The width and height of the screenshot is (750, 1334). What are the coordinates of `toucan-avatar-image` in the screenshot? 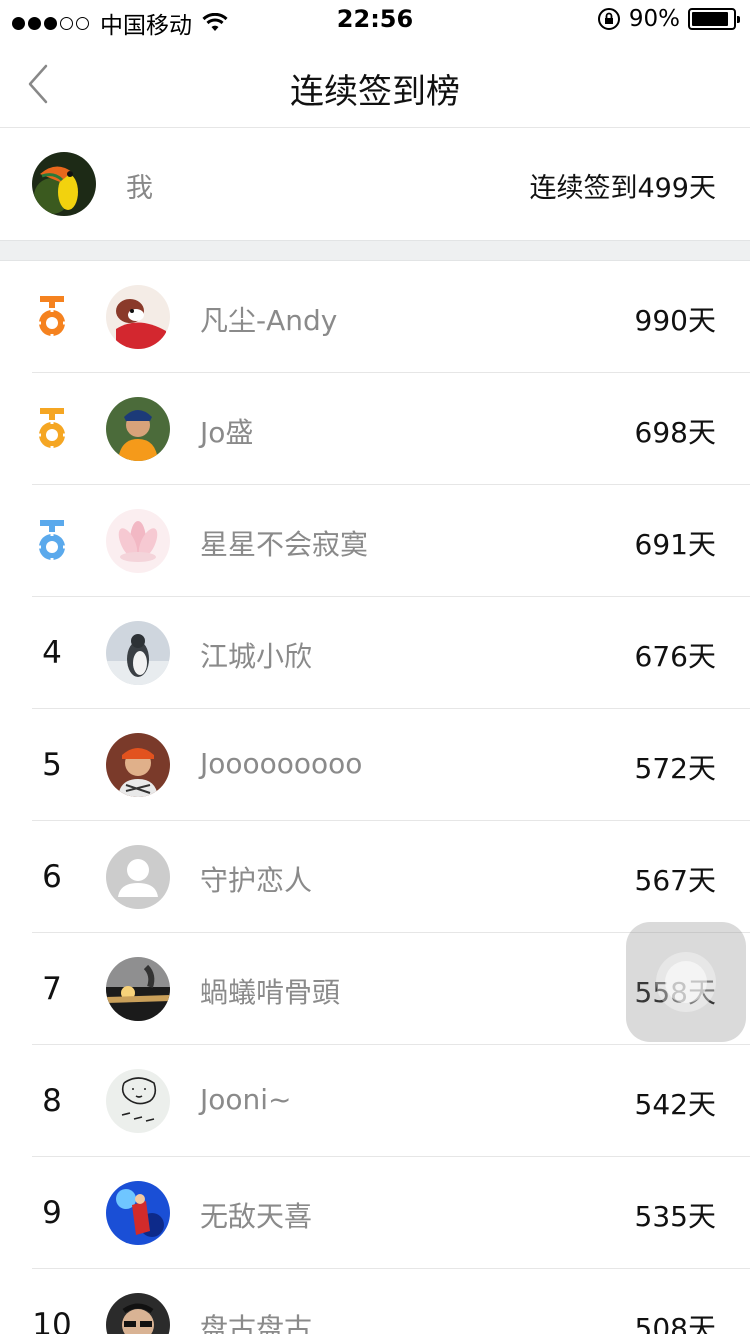 It's located at (64, 184).